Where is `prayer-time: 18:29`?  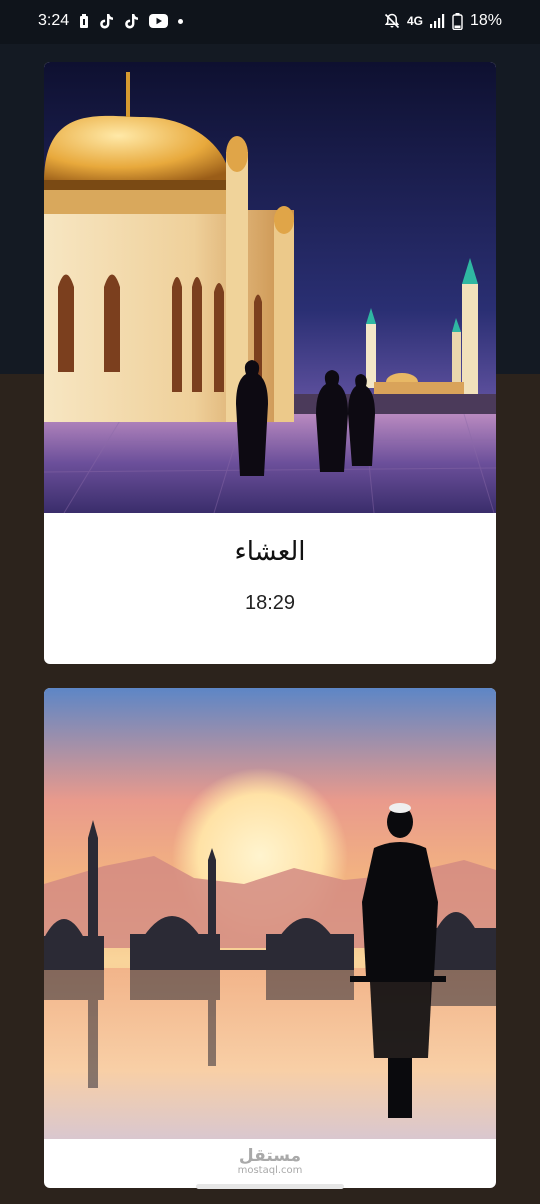
prayer-time: 18:29 is located at coordinates (270, 603).